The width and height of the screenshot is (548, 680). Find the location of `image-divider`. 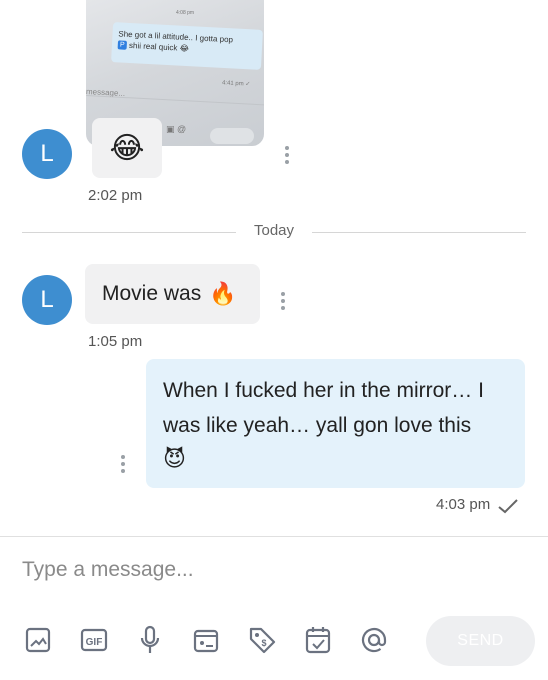

image-divider is located at coordinates (175, 100).